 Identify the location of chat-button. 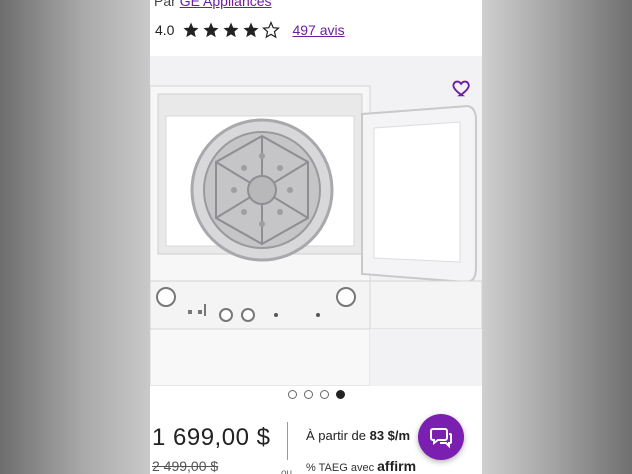
(441, 437).